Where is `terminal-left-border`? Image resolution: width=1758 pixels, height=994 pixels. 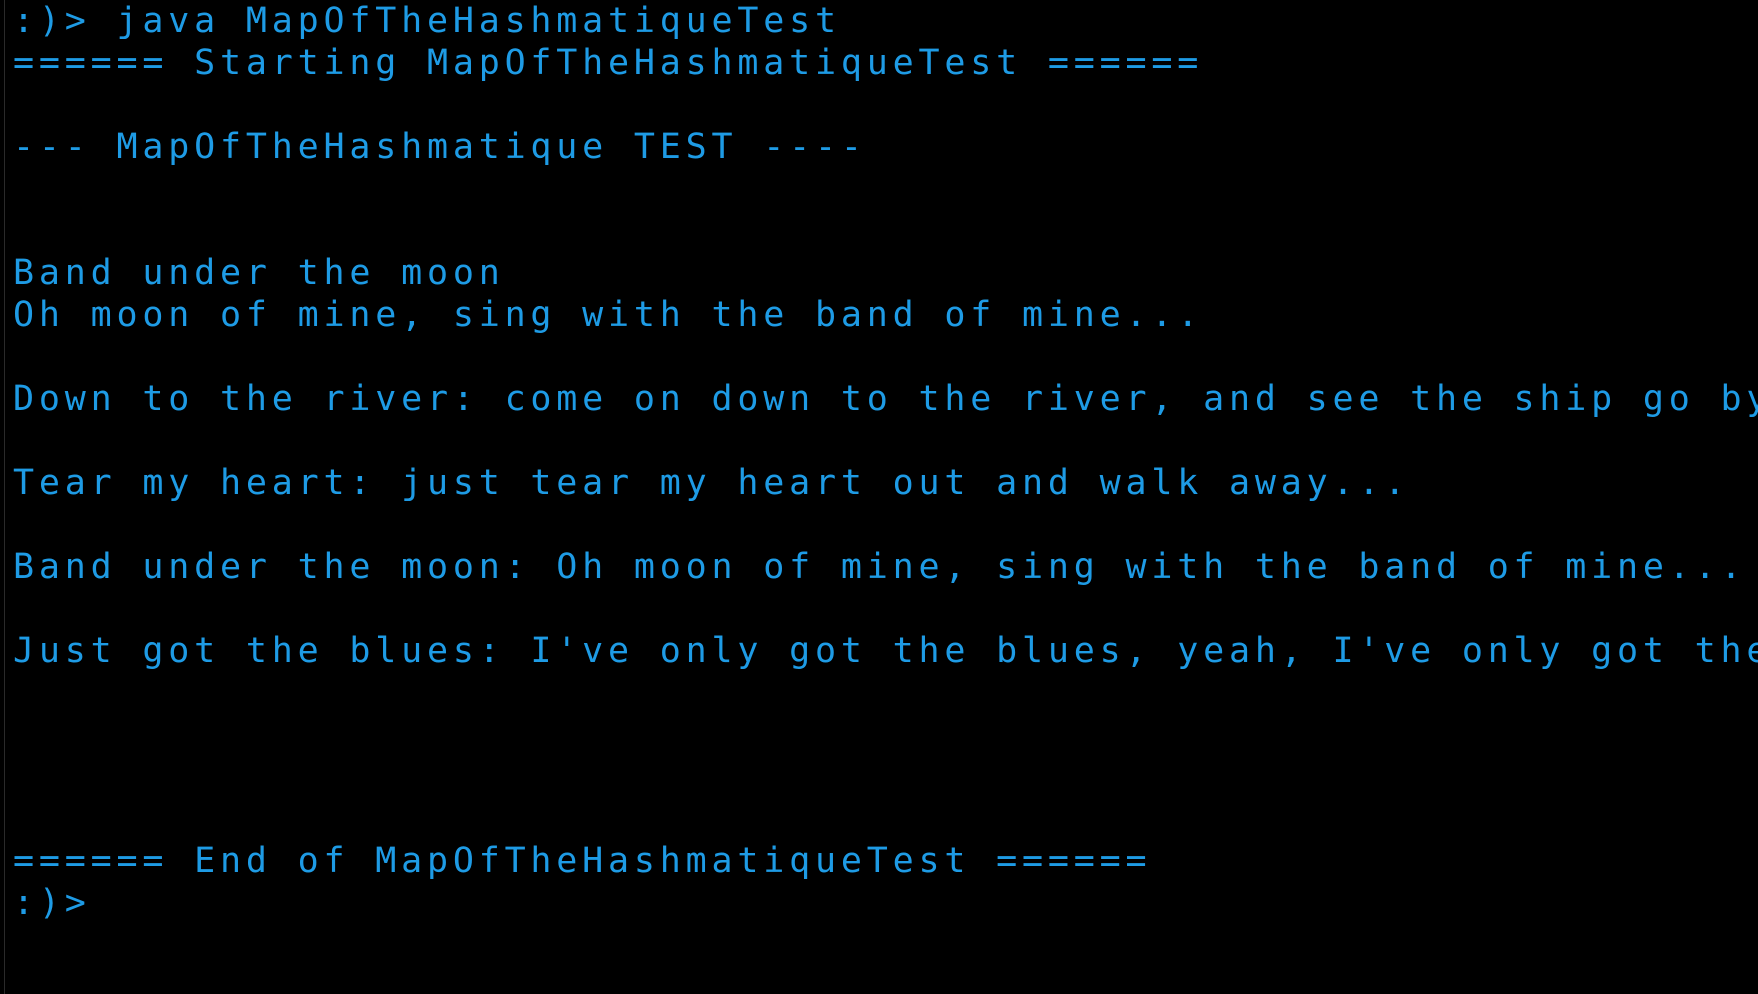
terminal-left-border is located at coordinates (4, 497).